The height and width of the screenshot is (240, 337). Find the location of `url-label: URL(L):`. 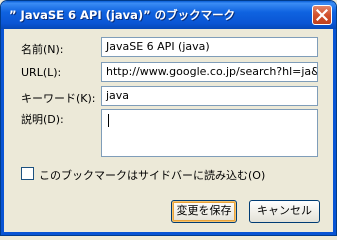

url-label: URL(L): is located at coordinates (41, 72).